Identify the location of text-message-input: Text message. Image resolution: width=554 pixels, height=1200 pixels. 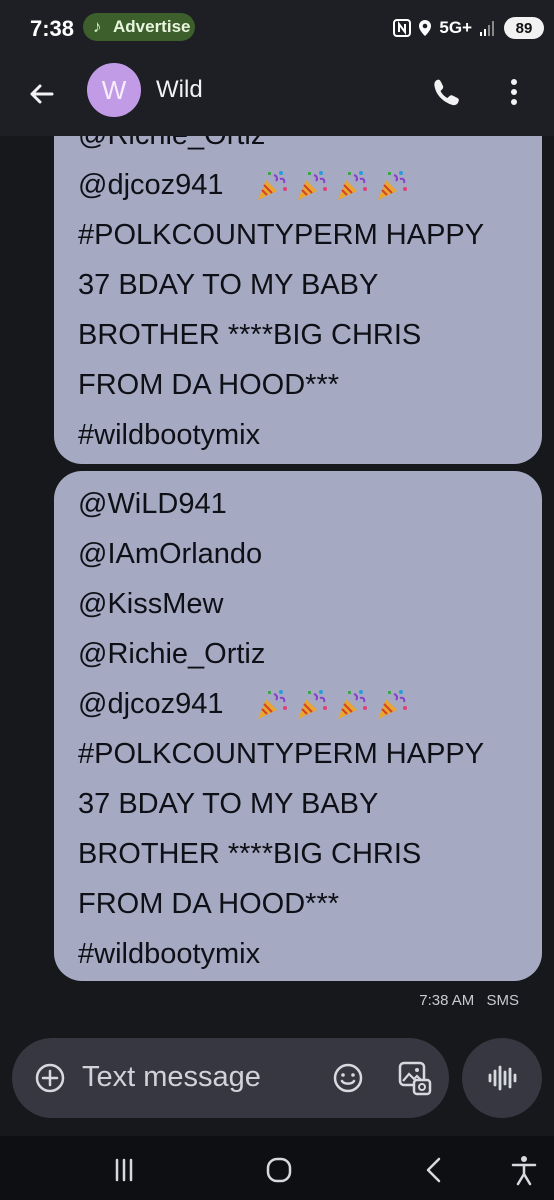
(171, 1077).